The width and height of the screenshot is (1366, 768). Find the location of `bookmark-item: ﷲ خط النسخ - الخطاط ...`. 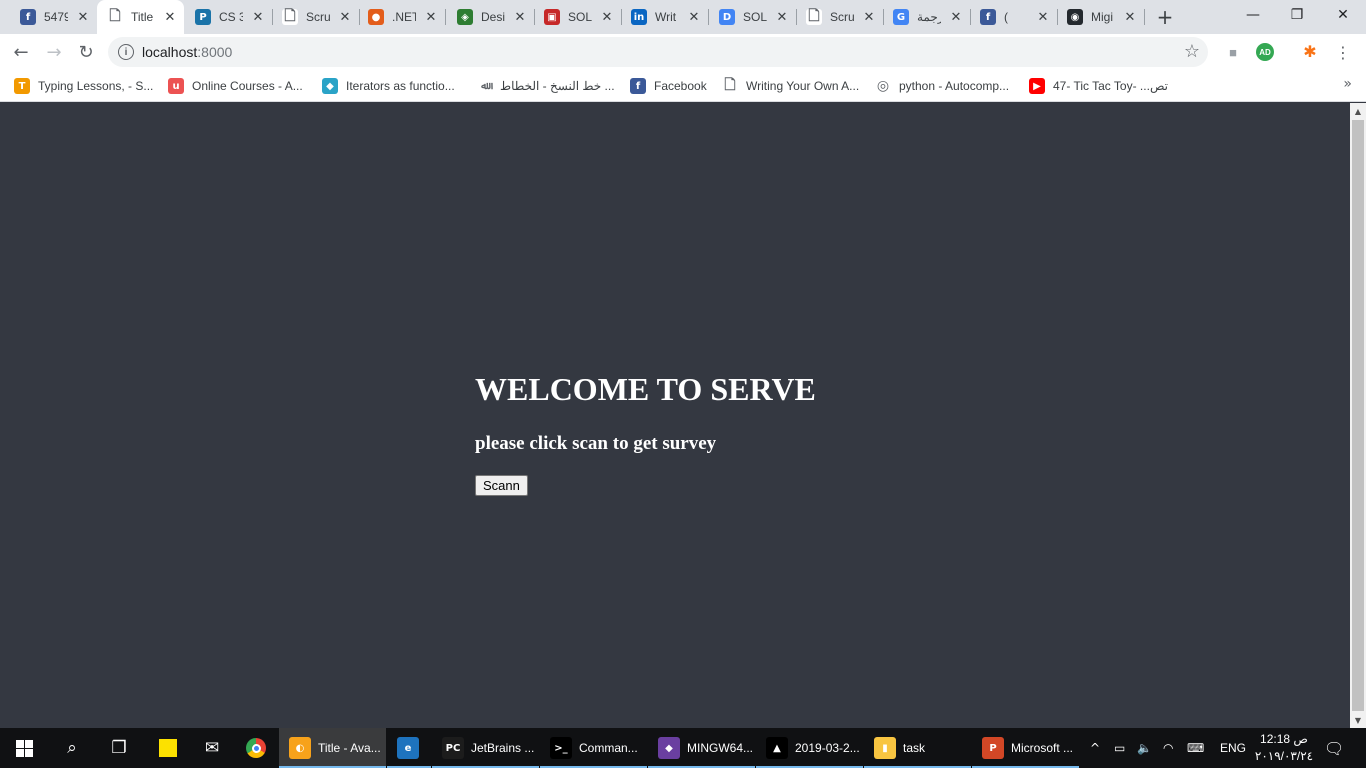

bookmark-item: ﷲ خط النسخ - الخطاط ... is located at coordinates (545, 86).